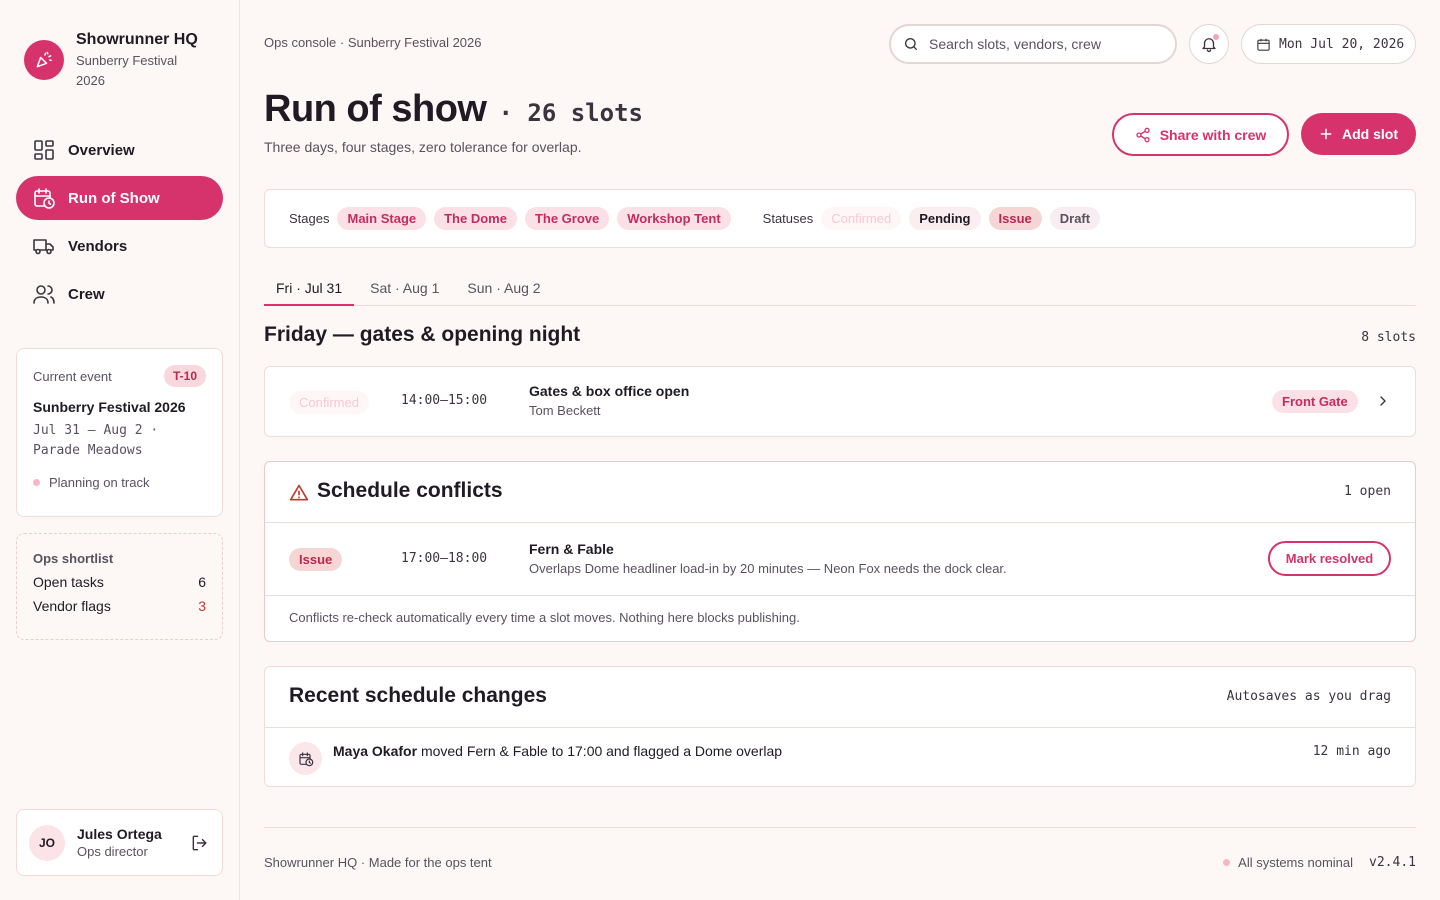 The height and width of the screenshot is (900, 1440). Describe the element at coordinates (1216, 37) in the screenshot. I see `notification-dot` at that location.